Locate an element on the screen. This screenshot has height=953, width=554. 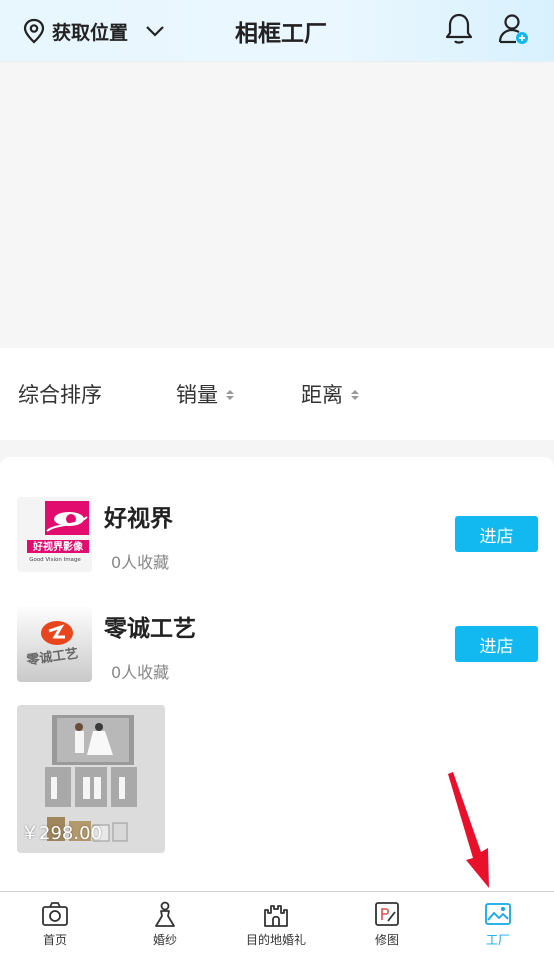
product-card: ￥298.00 is located at coordinates (91, 779).